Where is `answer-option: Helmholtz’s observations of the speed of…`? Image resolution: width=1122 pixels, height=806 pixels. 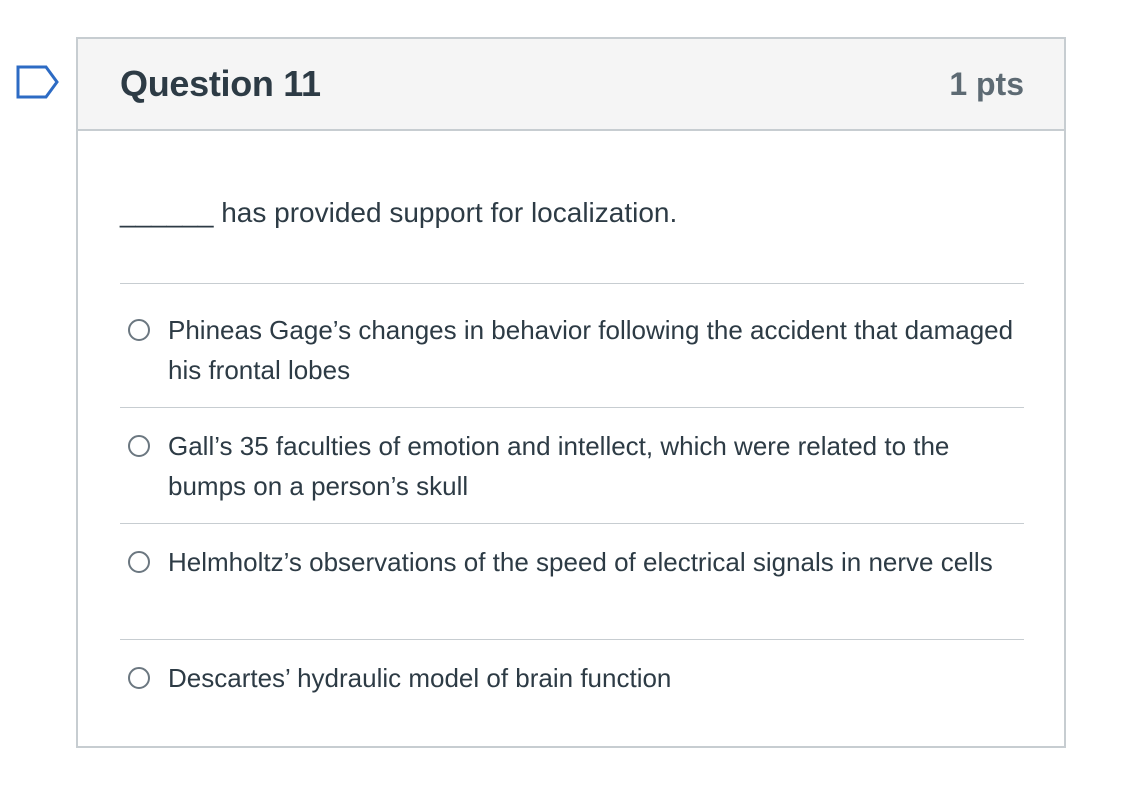
answer-option: Helmholtz’s observations of the speed of… is located at coordinates (572, 582).